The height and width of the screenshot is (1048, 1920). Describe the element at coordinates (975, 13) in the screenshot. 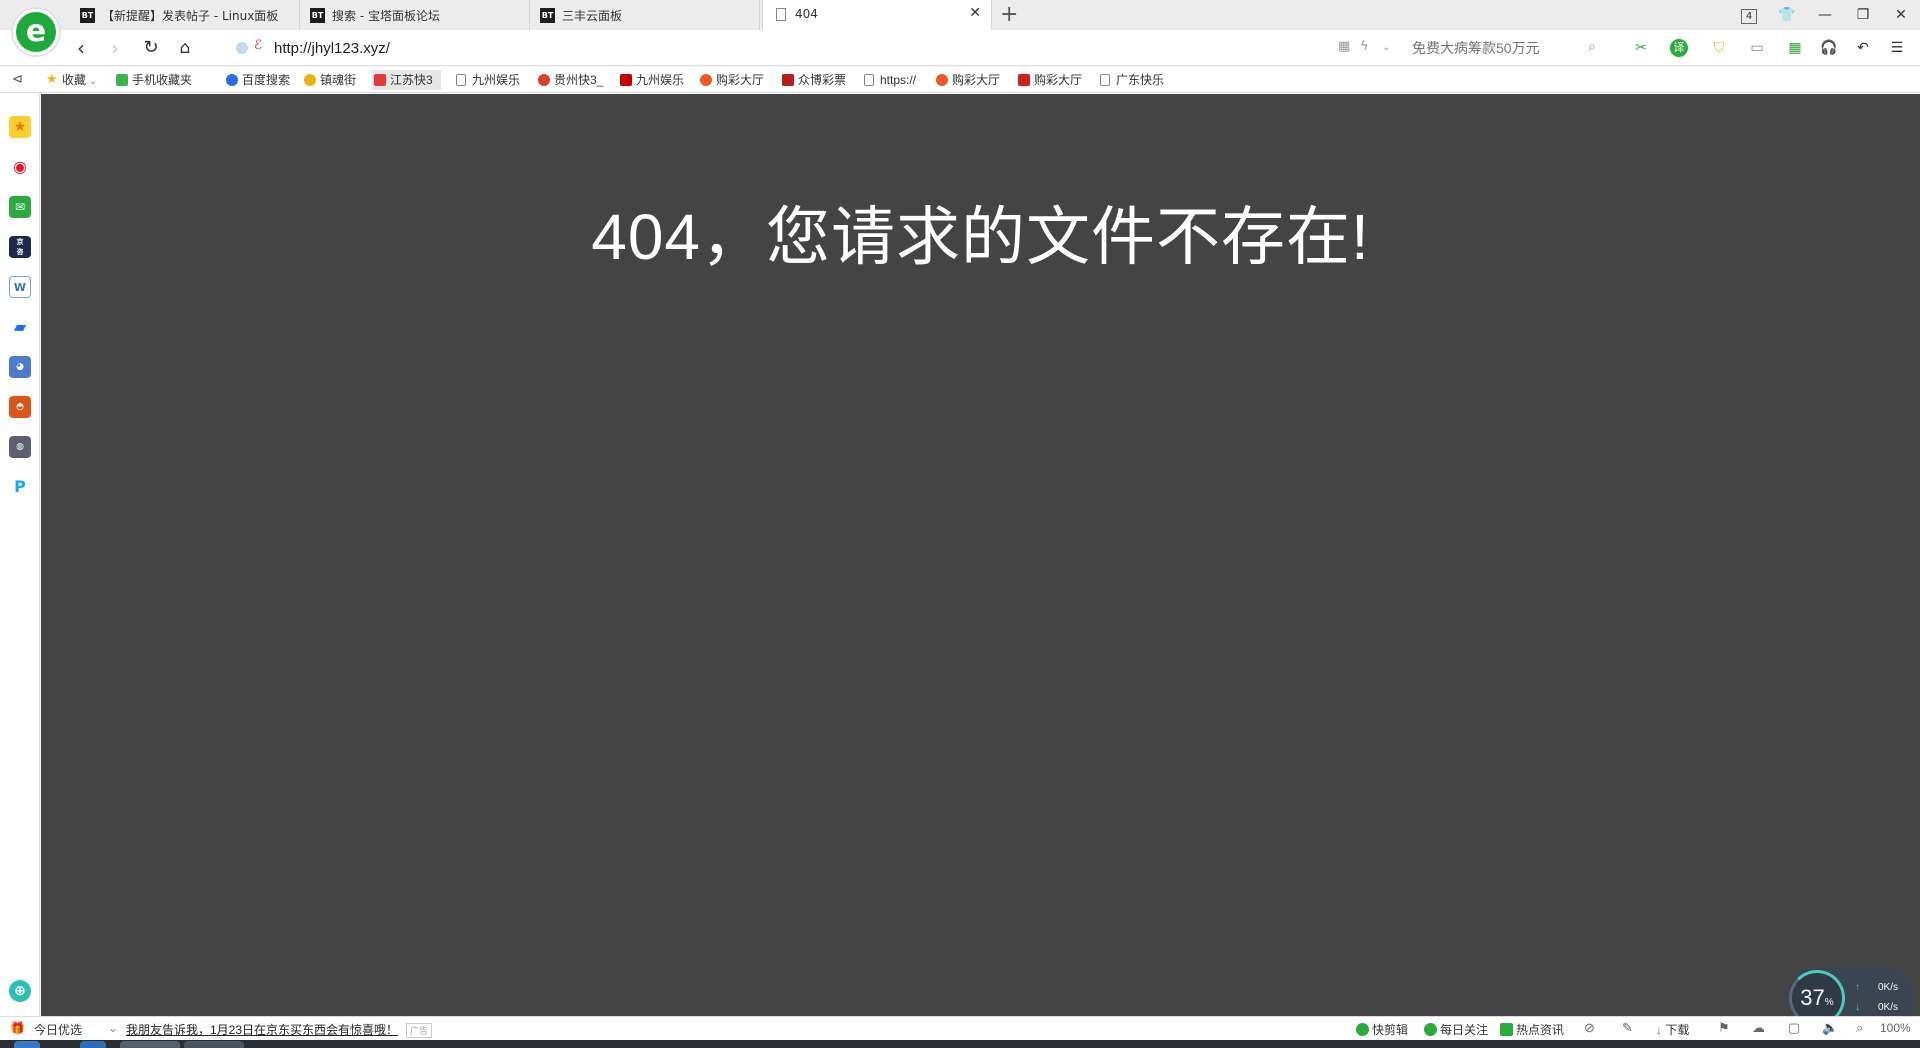

I see `tab-close-icon: ✕` at that location.